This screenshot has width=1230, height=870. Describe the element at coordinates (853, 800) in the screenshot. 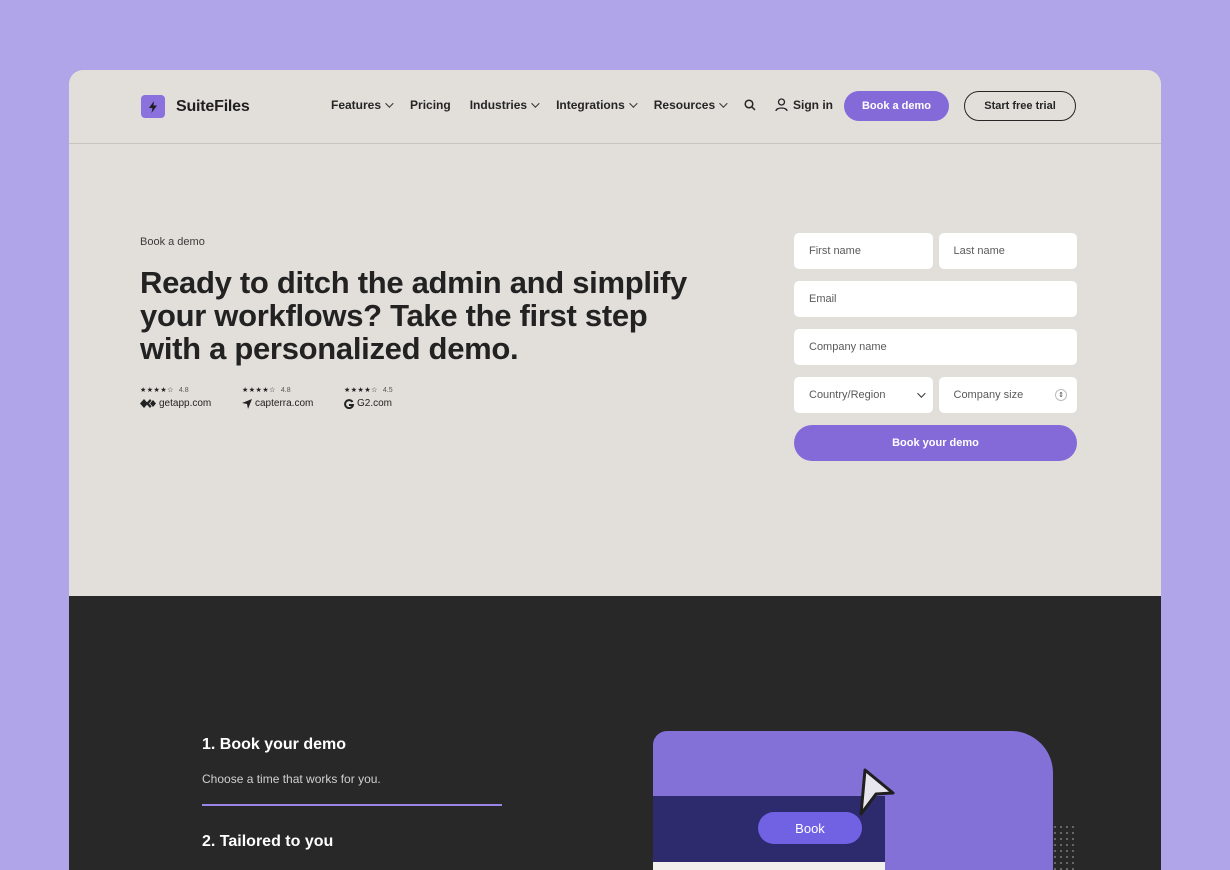

I see `illustration-card: Book` at that location.